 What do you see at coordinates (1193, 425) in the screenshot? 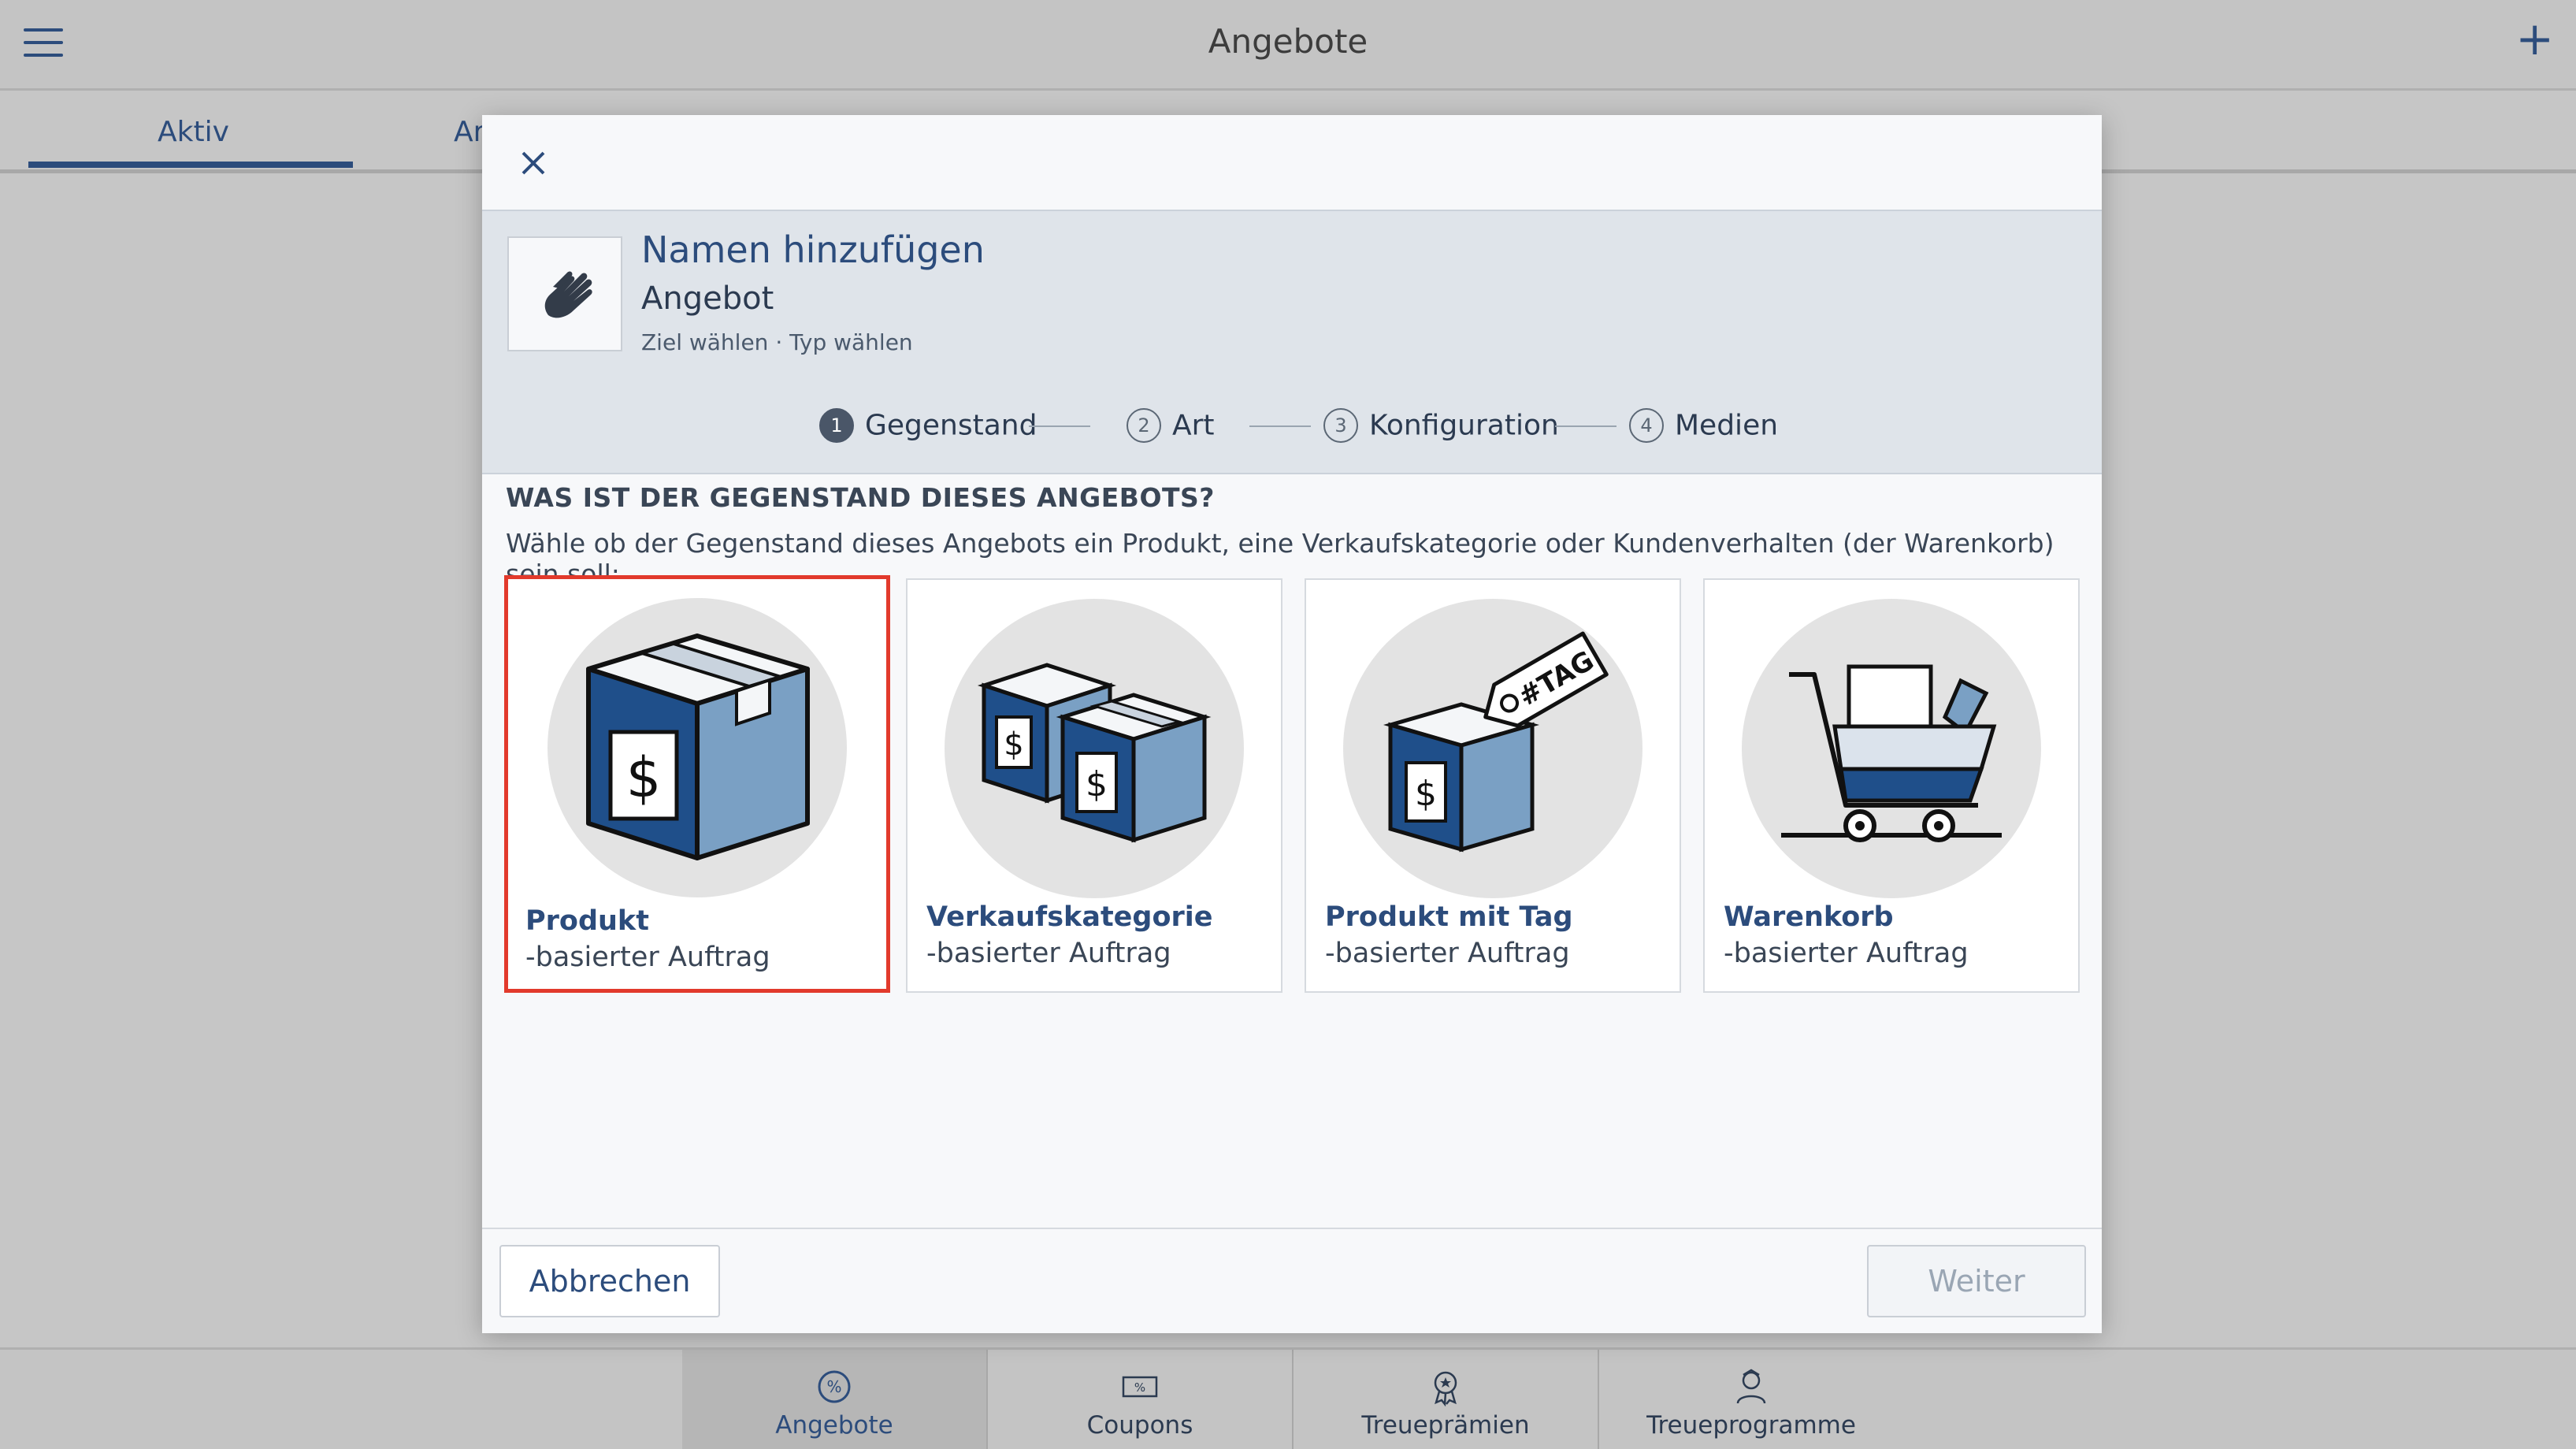
I see `step-label: Art` at bounding box center [1193, 425].